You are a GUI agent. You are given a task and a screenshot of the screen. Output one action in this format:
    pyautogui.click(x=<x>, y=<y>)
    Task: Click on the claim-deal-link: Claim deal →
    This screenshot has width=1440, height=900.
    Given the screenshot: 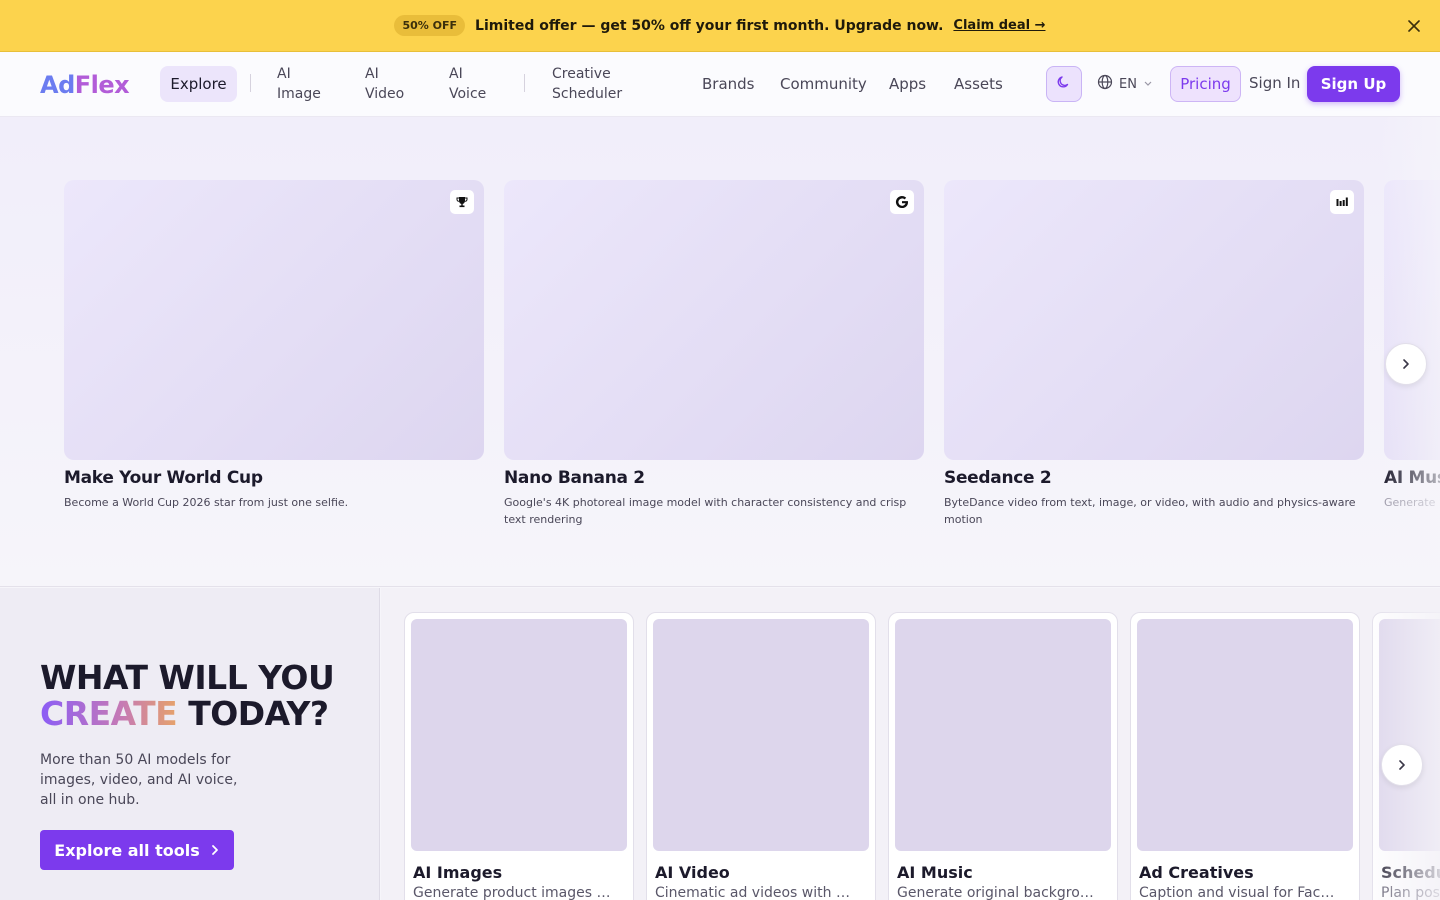 What is the action you would take?
    pyautogui.click(x=999, y=25)
    